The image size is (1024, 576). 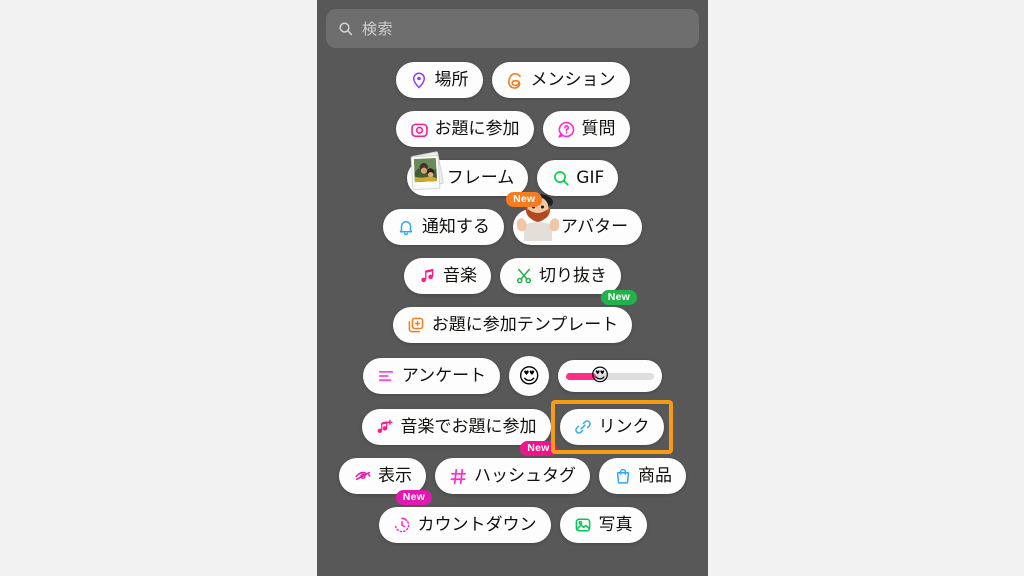 I want to click on sticker-row: アンケート 😍 😍, so click(x=512, y=376).